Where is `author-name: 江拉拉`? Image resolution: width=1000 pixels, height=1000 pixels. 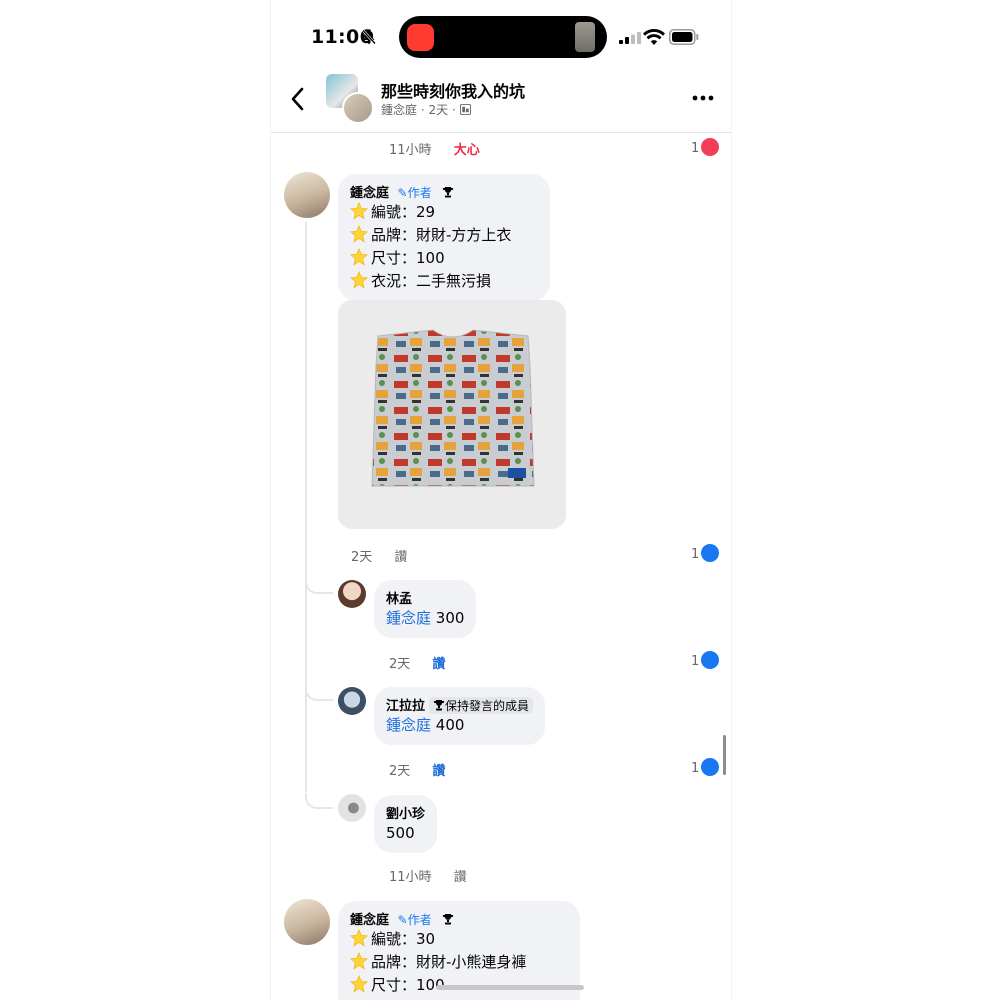 author-name: 江拉拉 is located at coordinates (406, 706).